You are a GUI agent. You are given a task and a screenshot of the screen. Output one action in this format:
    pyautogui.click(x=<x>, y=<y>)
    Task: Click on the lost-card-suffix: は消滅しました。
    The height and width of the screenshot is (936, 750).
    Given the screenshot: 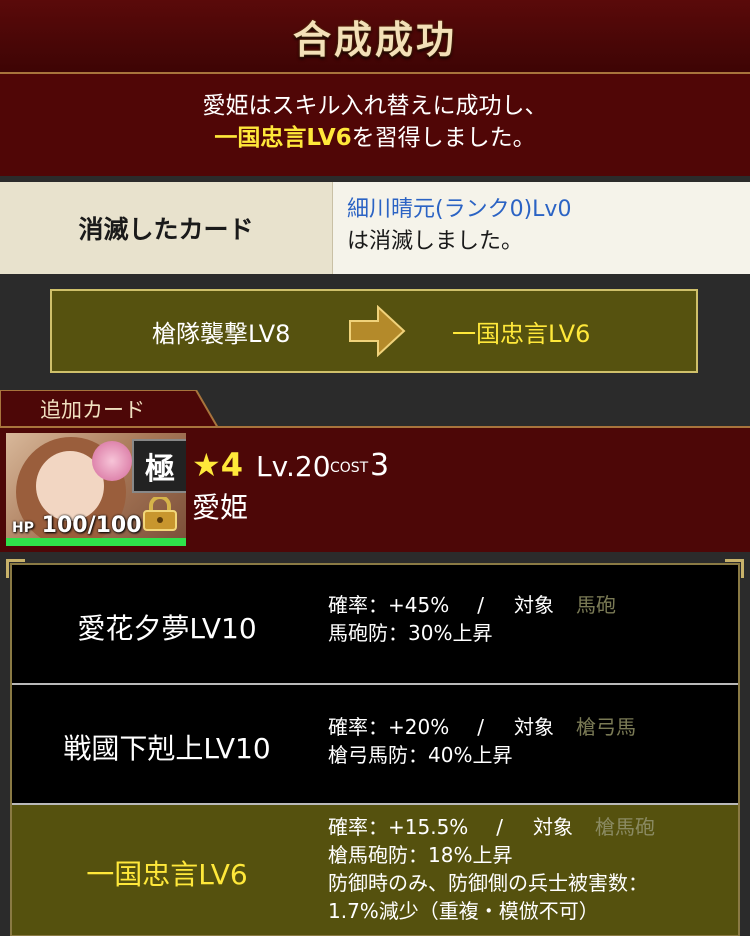 What is the action you would take?
    pyautogui.click(x=435, y=241)
    